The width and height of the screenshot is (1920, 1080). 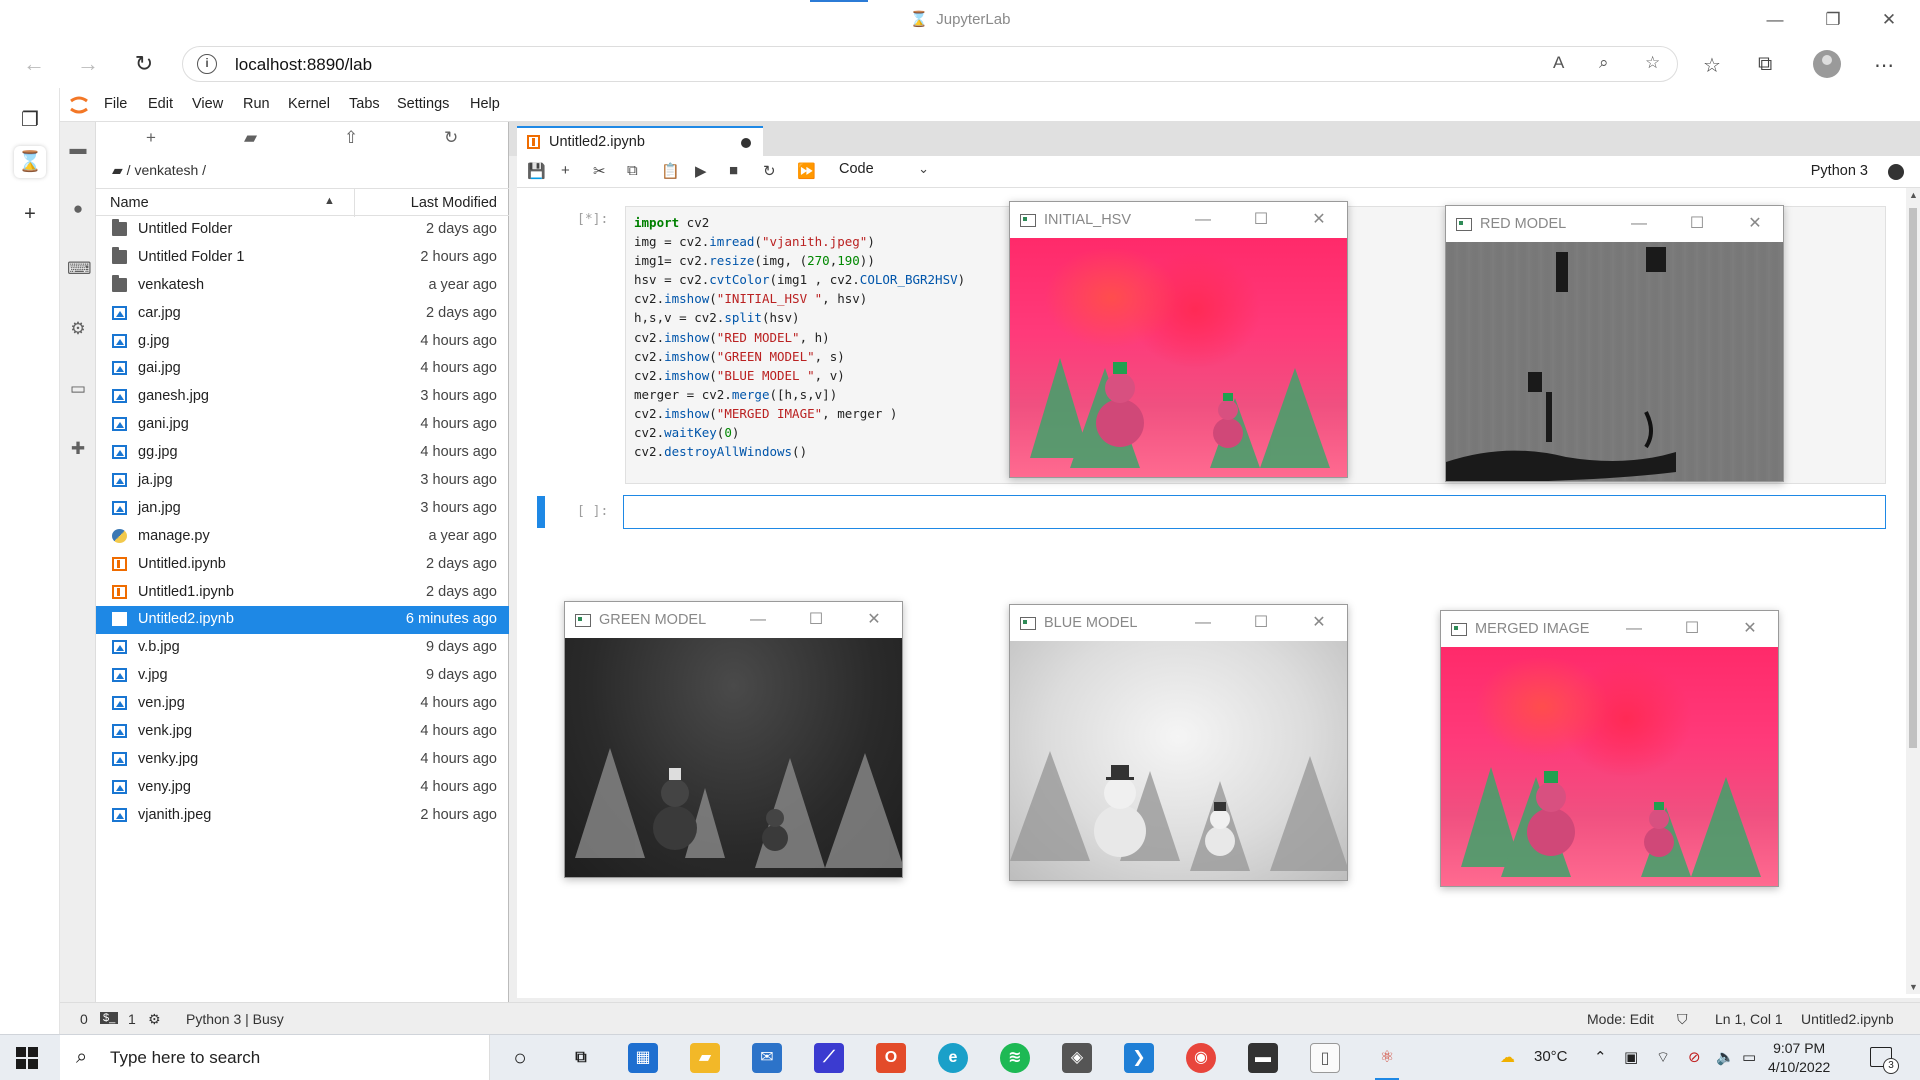 I want to click on file-name: gani.jpg, so click(x=163, y=424).